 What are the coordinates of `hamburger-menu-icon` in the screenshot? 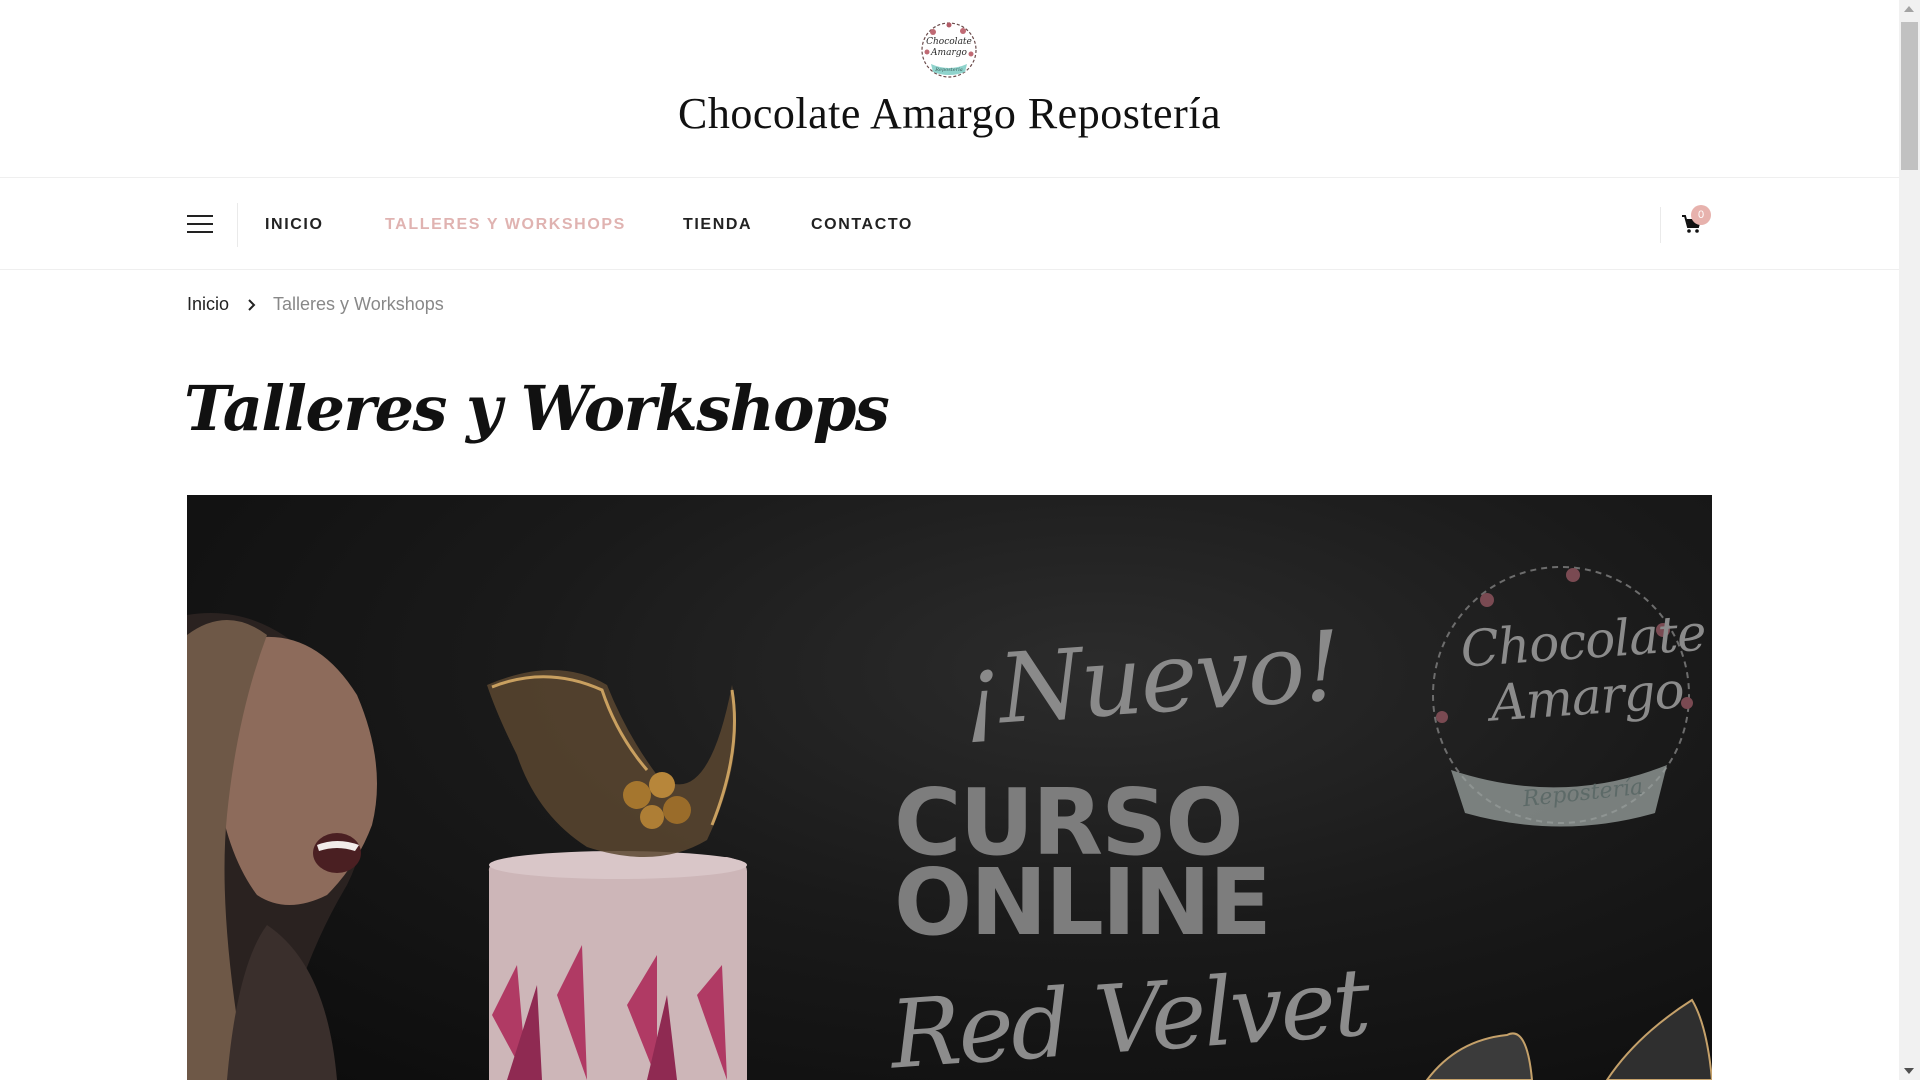 It's located at (200, 225).